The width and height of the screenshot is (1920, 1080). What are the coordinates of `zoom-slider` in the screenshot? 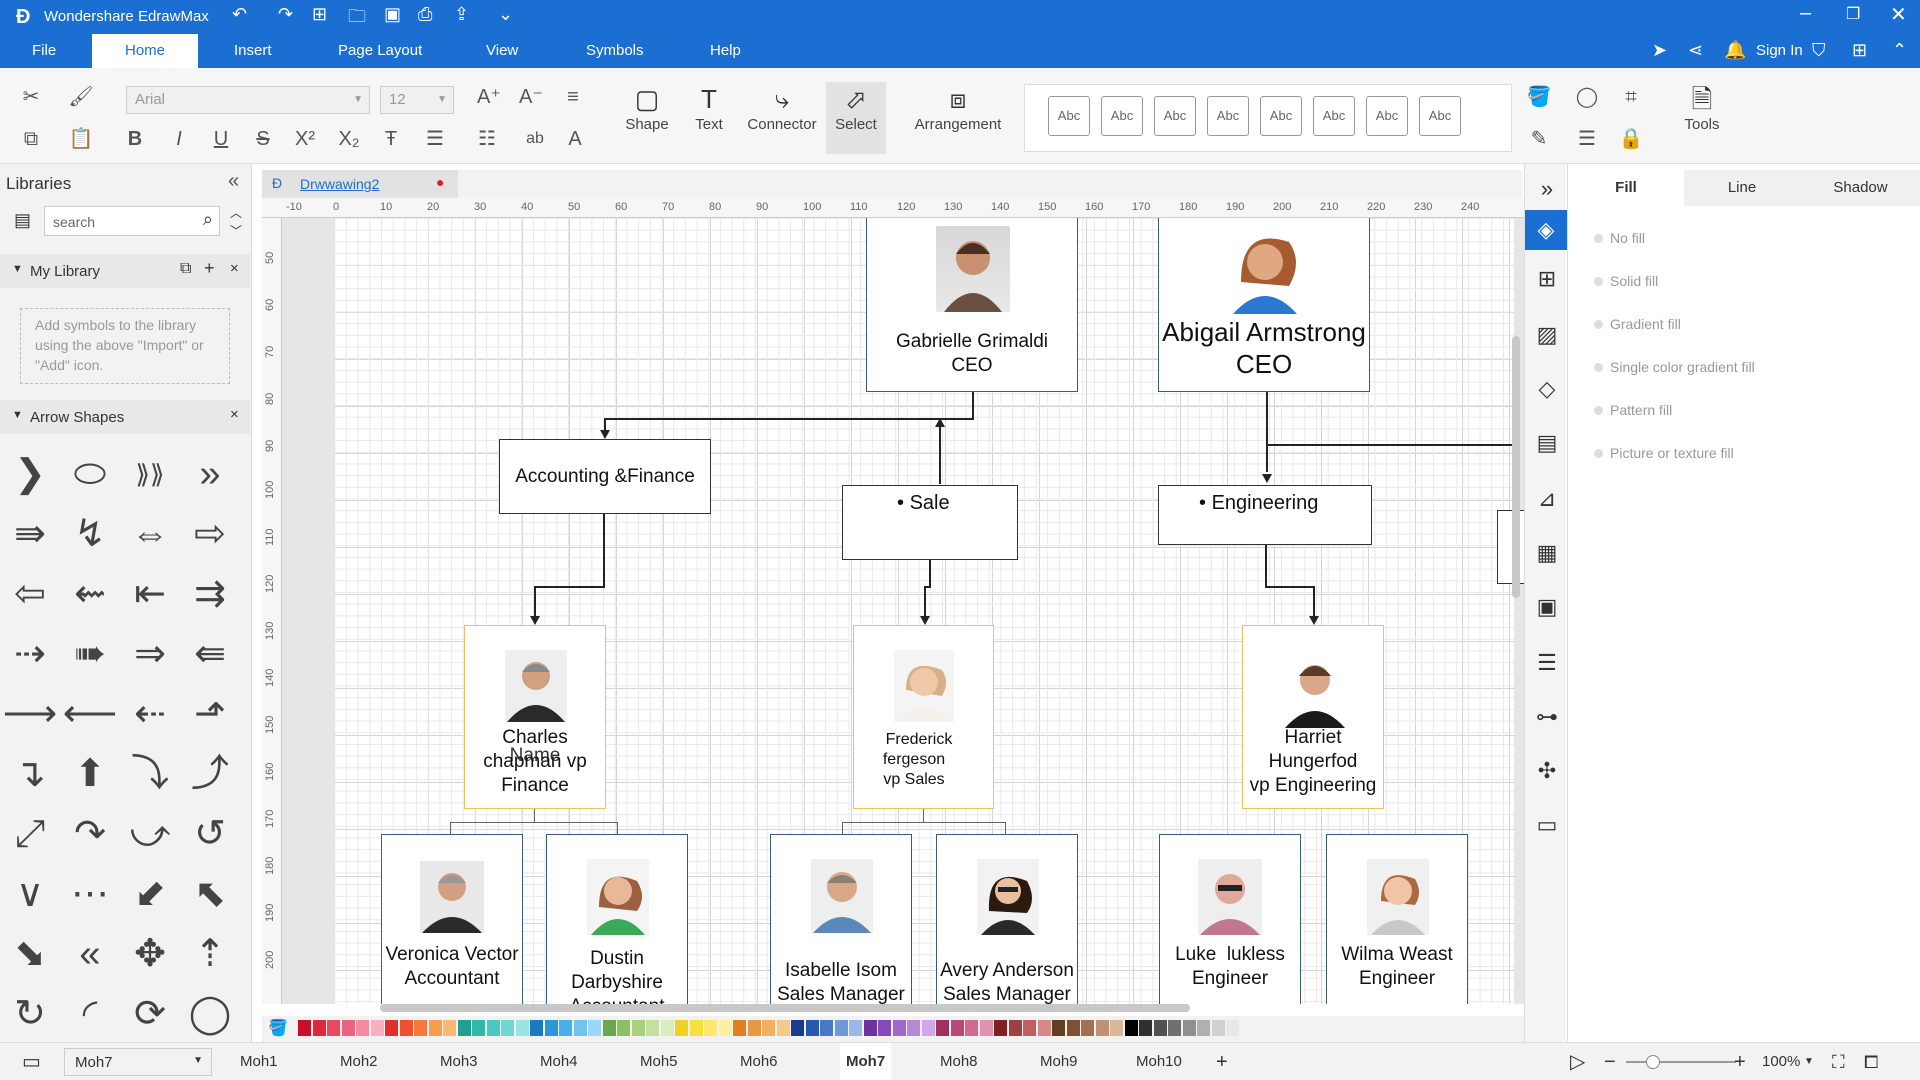 It's located at (1681, 1062).